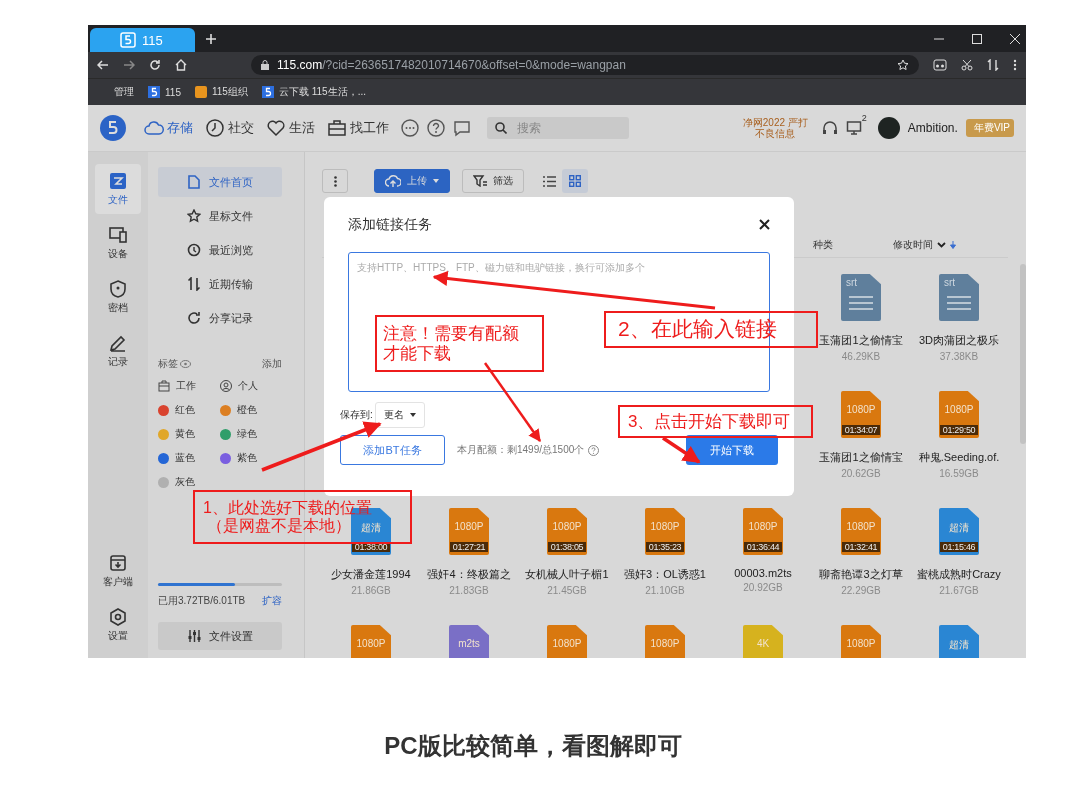 The image size is (1066, 807). What do you see at coordinates (763, 531) in the screenshot?
I see `file-icon: 1080P 01:36:44` at bounding box center [763, 531].